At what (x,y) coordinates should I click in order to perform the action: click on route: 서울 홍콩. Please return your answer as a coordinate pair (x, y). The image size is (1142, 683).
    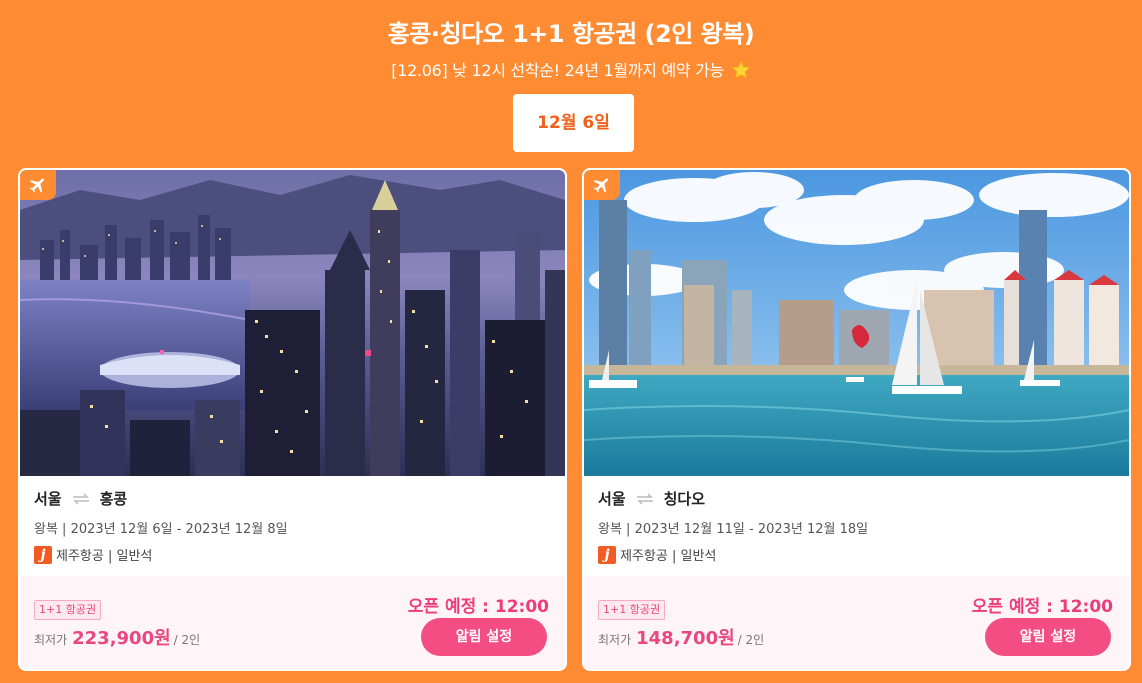
    Looking at the image, I should click on (80, 498).